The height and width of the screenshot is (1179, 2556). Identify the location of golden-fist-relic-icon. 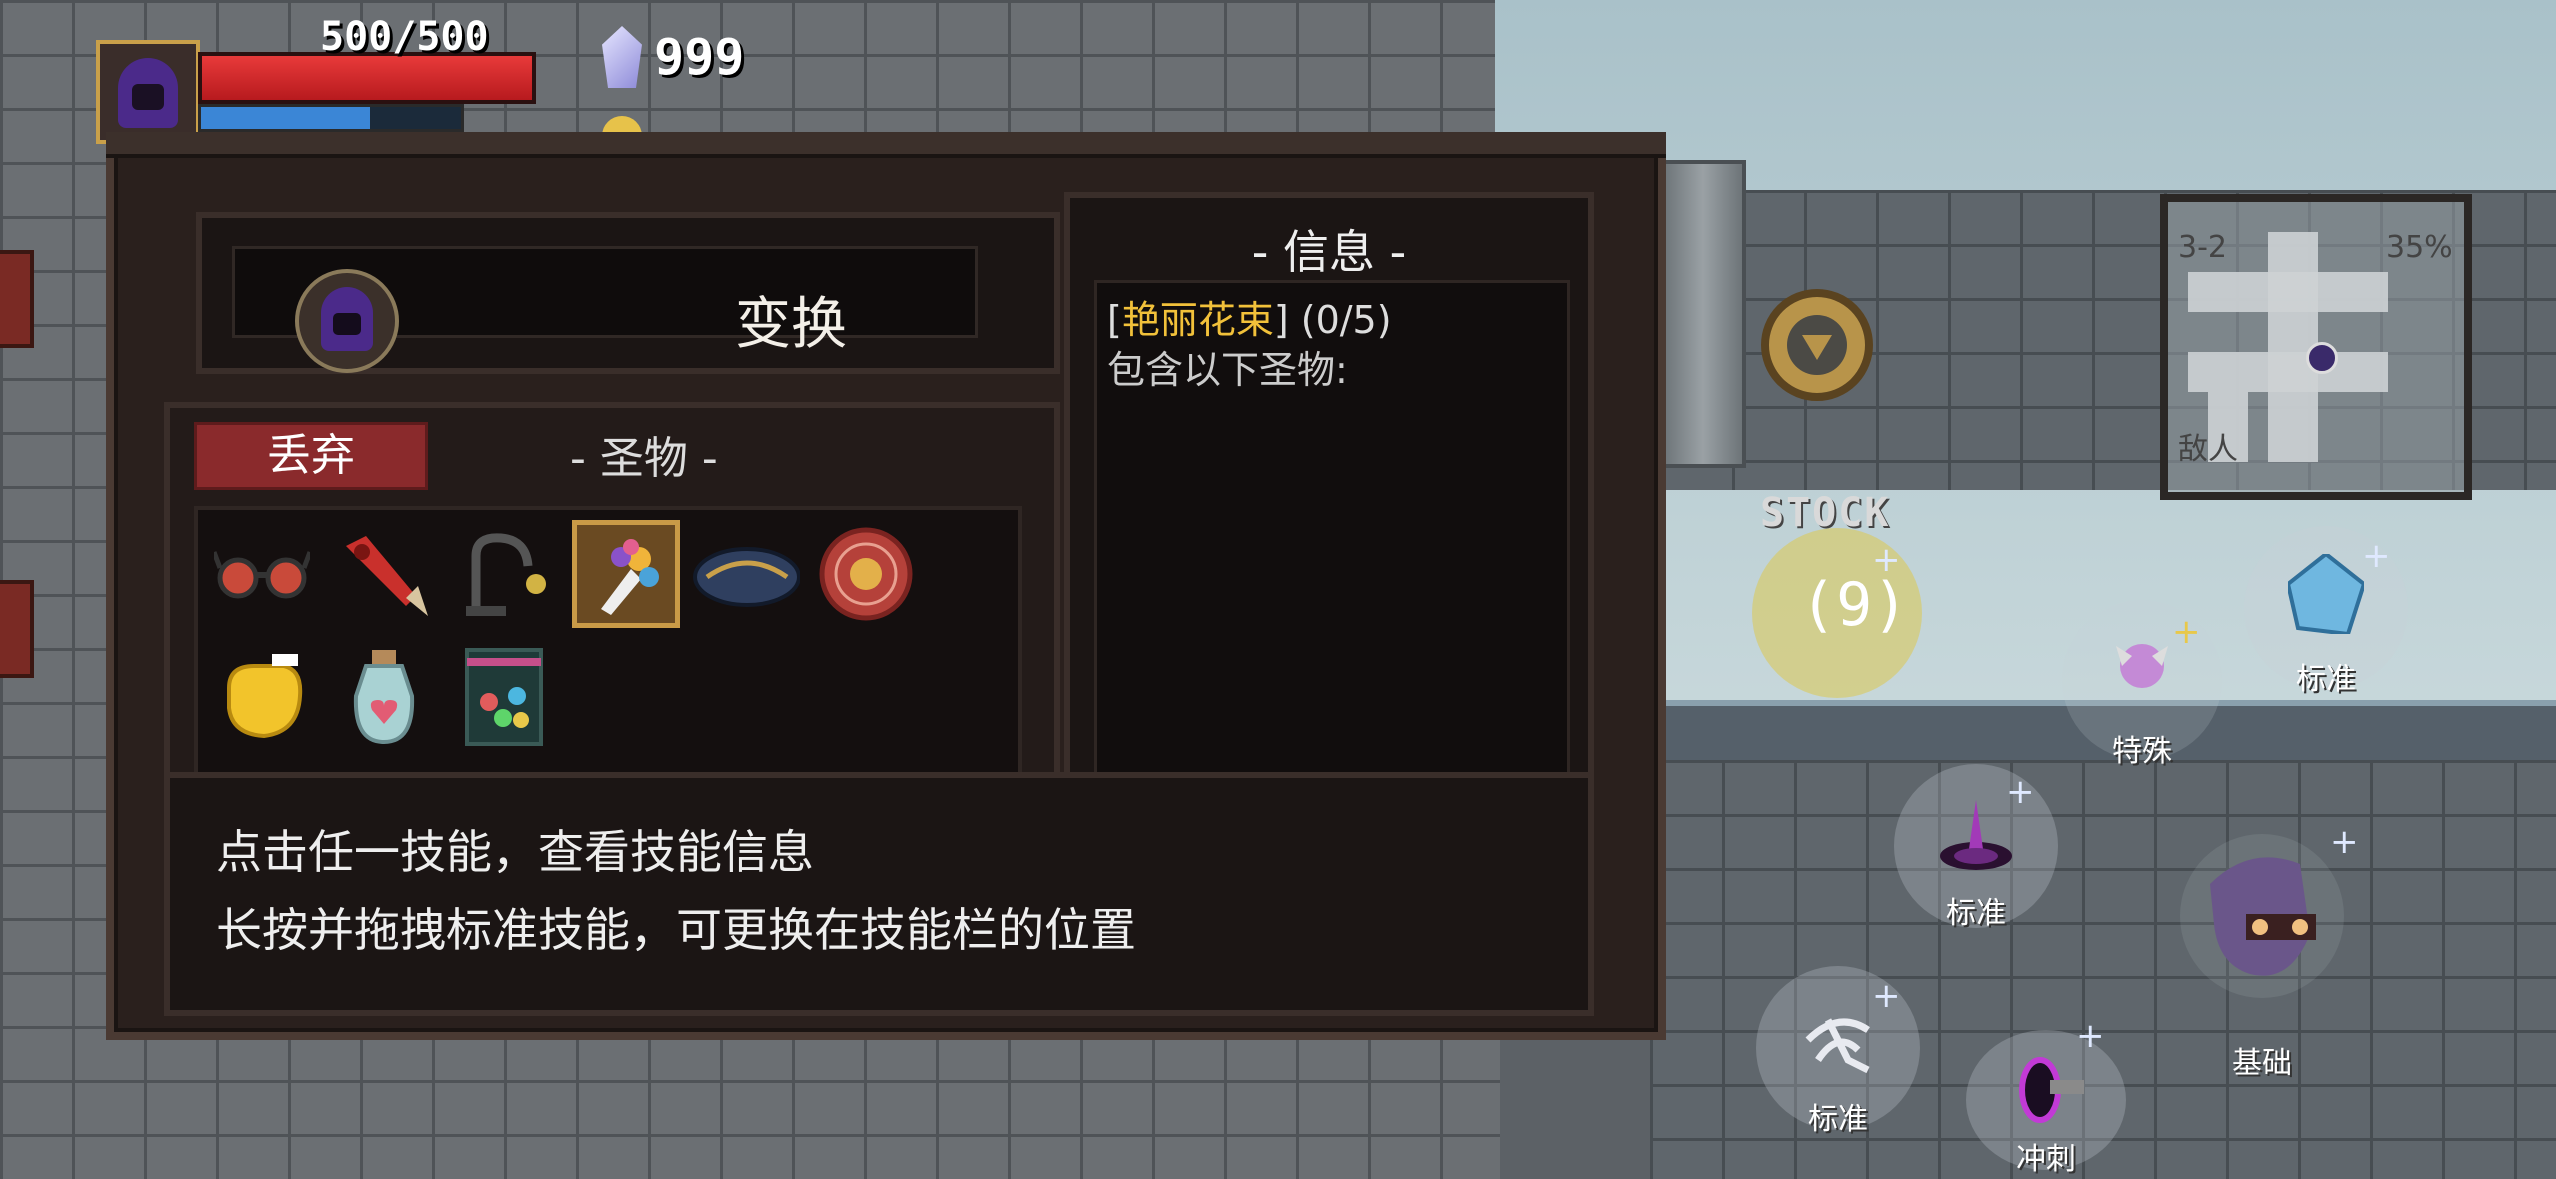
(262, 696).